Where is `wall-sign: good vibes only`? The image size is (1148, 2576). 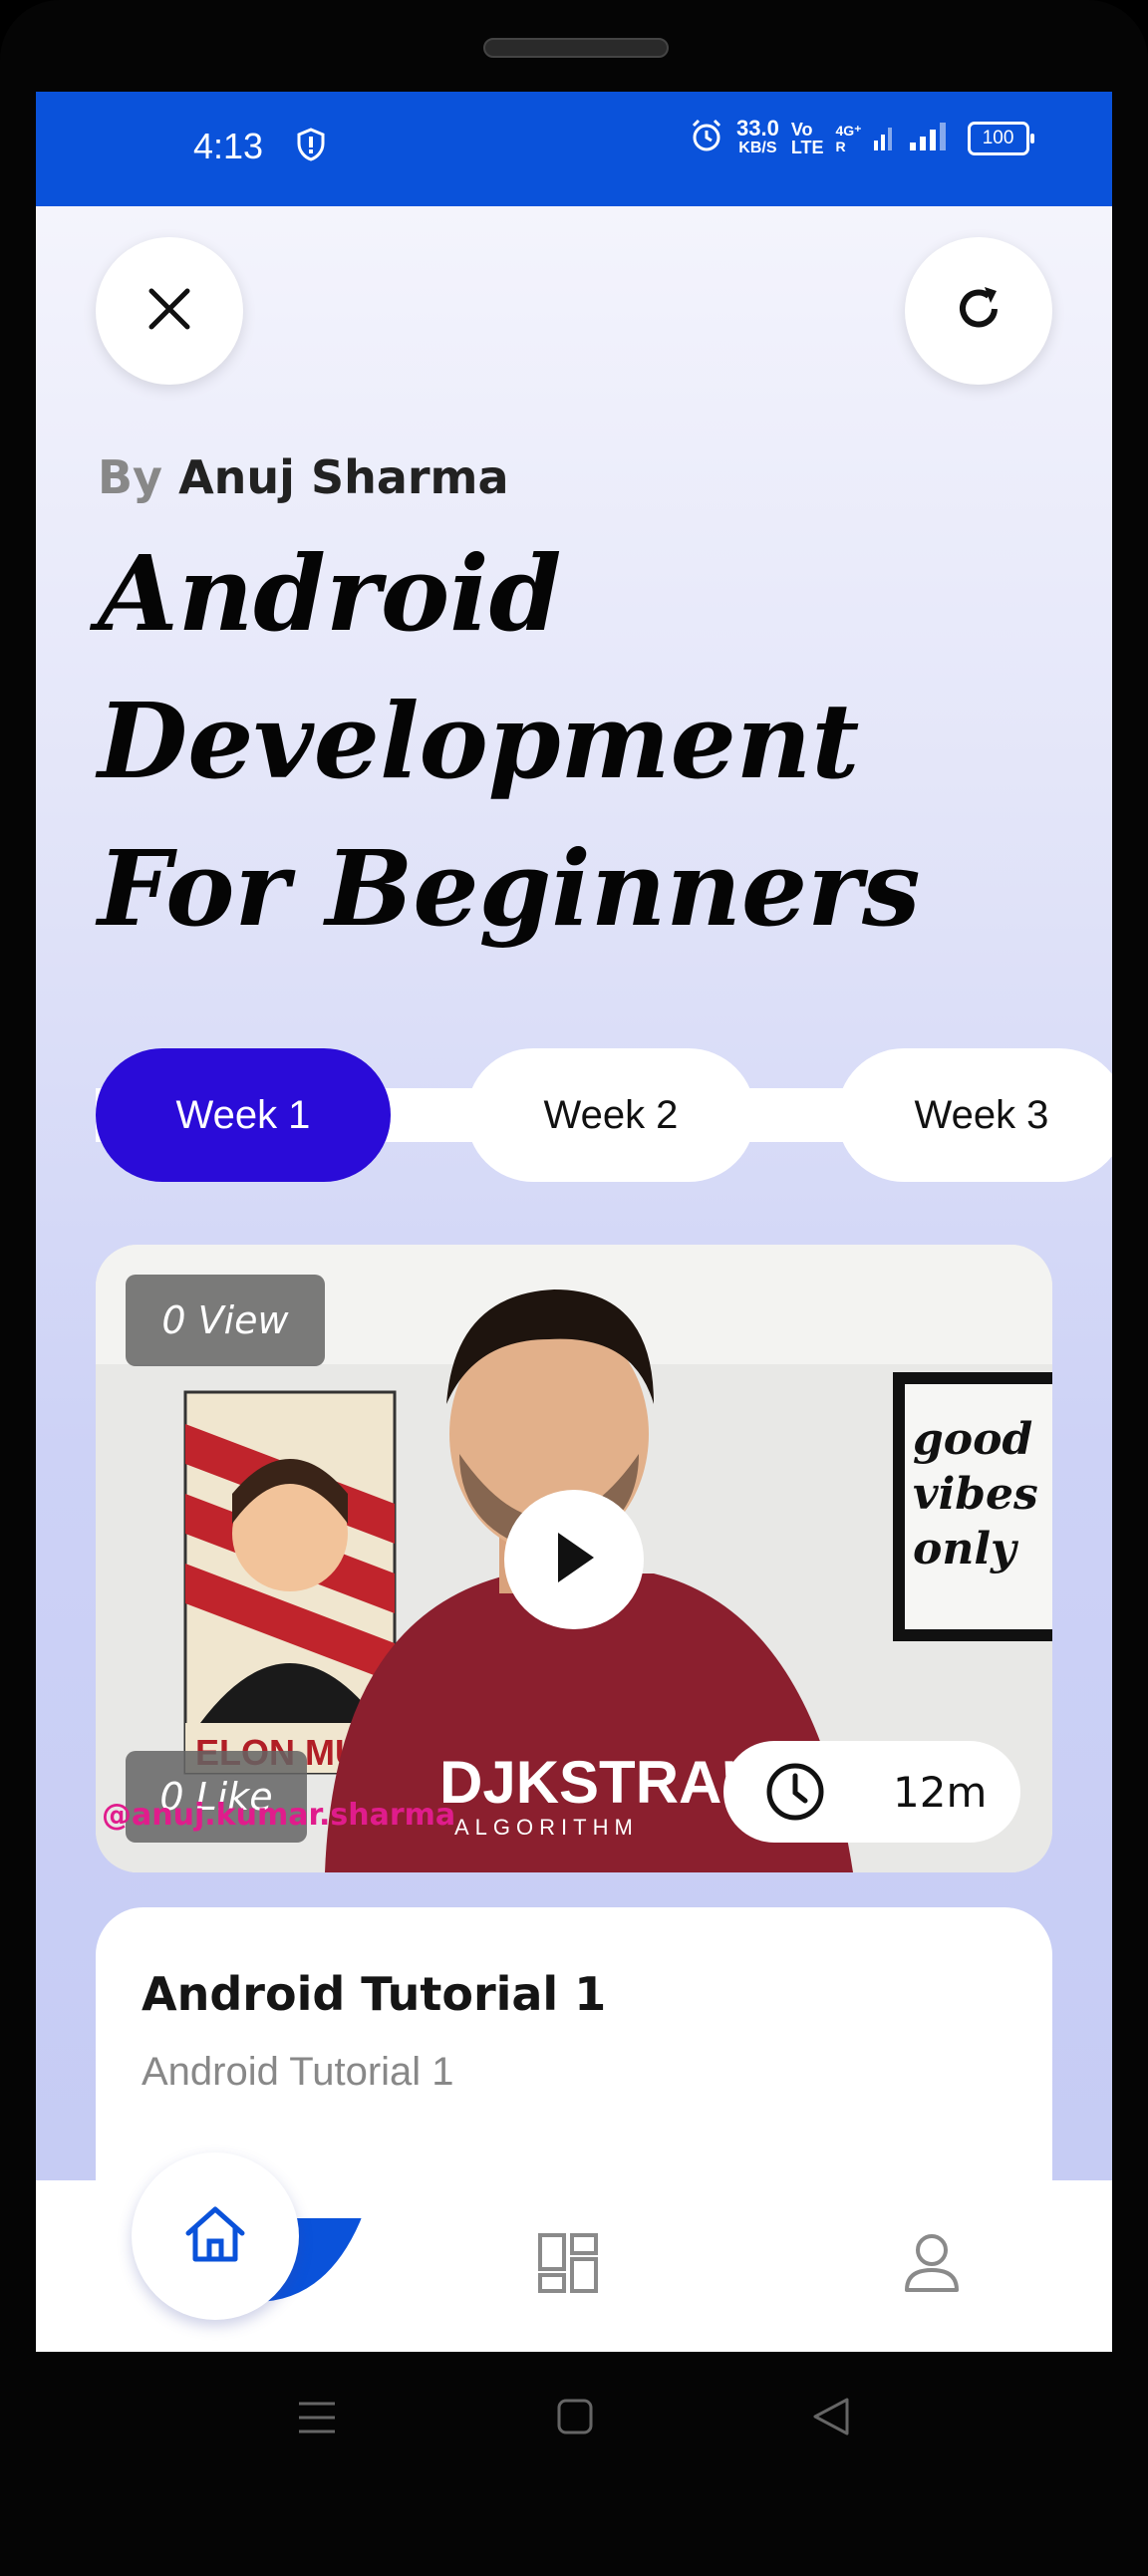 wall-sign: good vibes only is located at coordinates (972, 1506).